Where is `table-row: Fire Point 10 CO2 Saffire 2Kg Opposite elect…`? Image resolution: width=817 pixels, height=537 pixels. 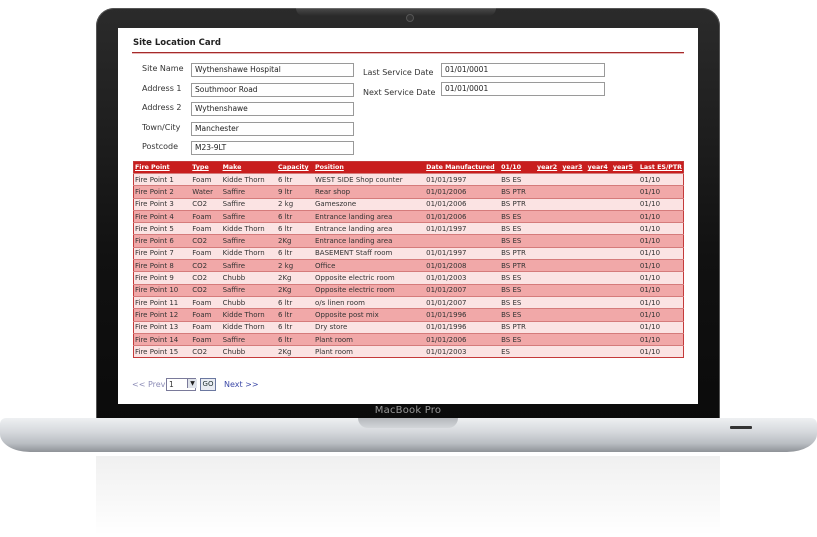 table-row: Fire Point 10 CO2 Saffire 2Kg Opposite elect… is located at coordinates (408, 290).